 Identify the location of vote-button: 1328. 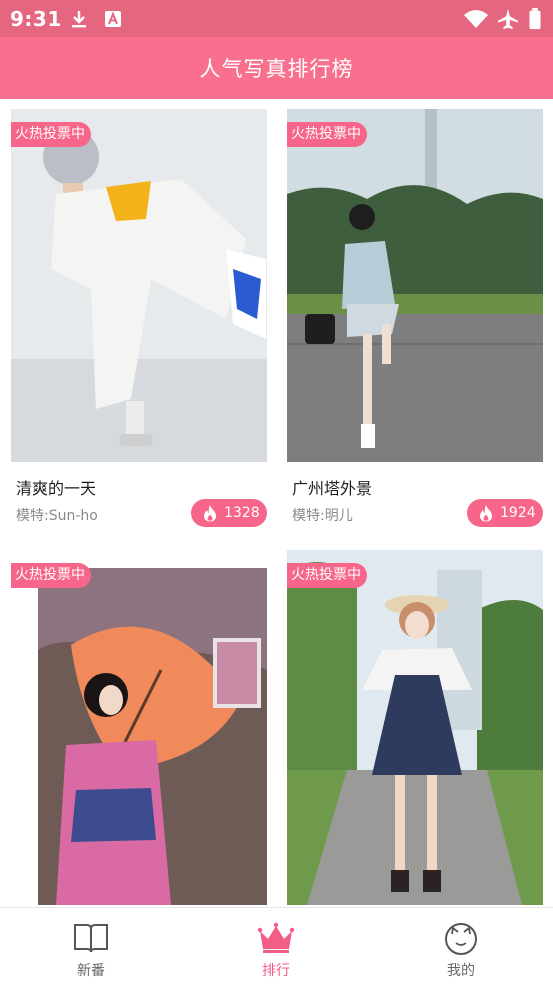
(229, 513).